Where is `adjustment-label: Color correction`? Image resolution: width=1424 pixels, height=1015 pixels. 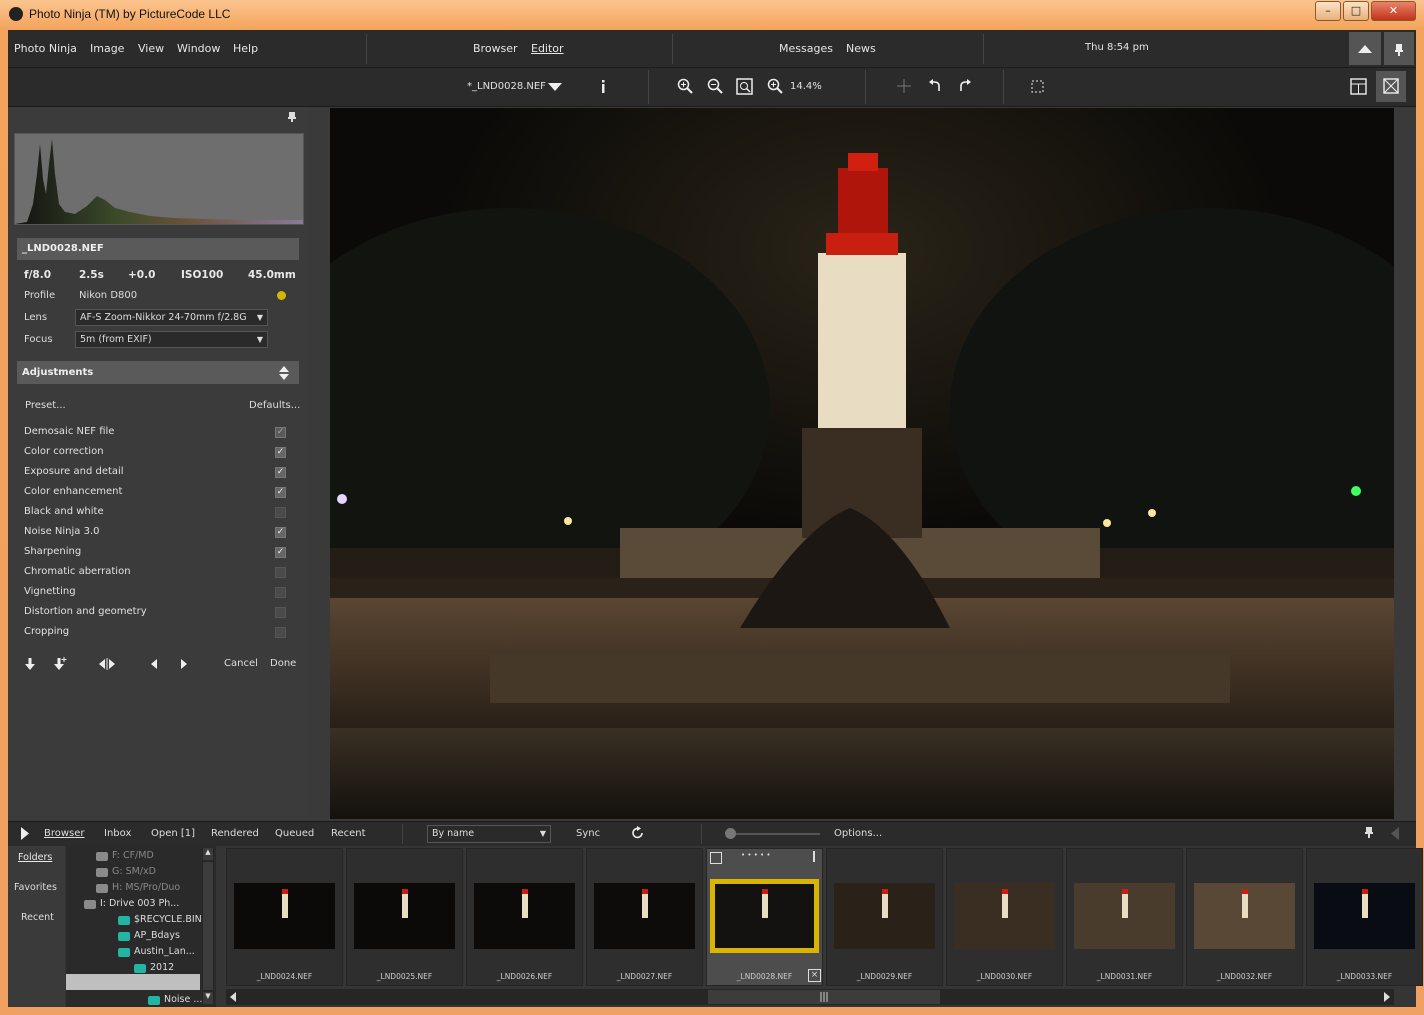 adjustment-label: Color correction is located at coordinates (64, 451).